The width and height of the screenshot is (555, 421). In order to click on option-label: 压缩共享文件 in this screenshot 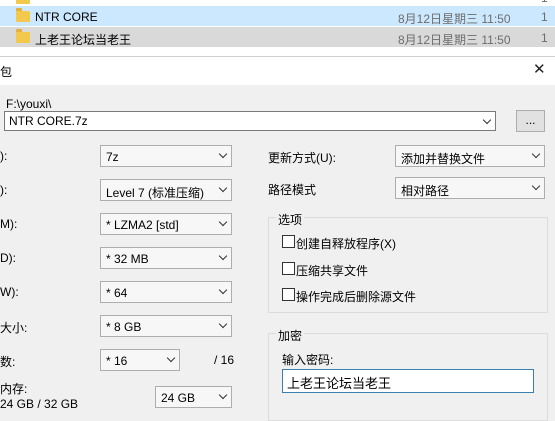, I will do `click(332, 271)`.